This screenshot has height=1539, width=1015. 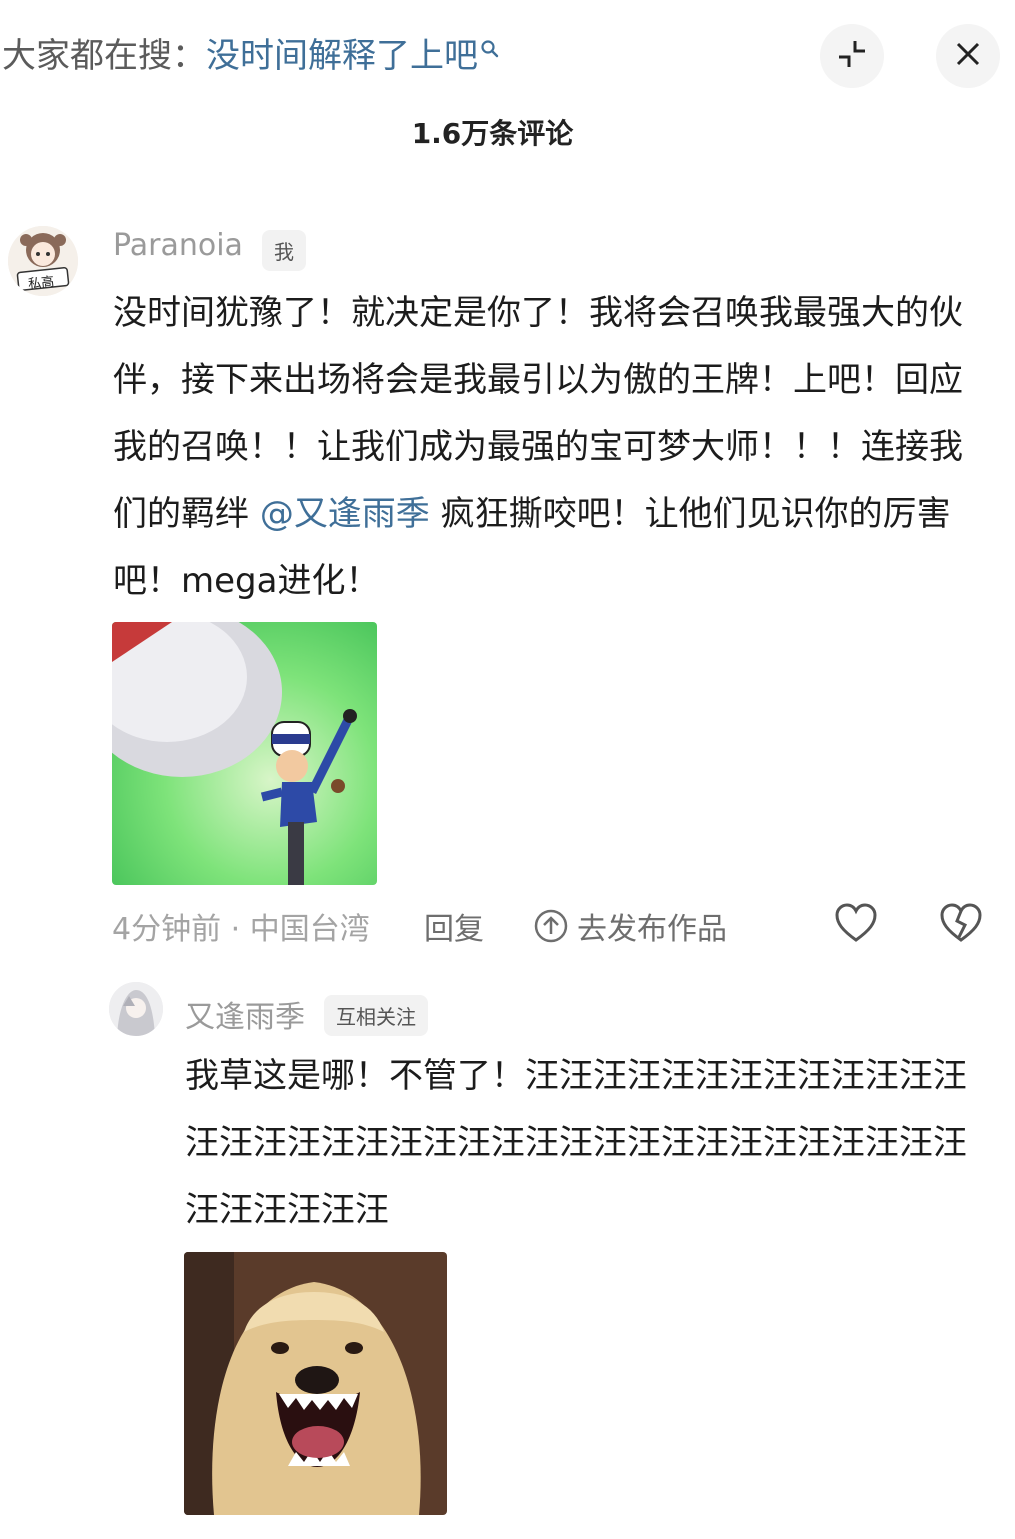 I want to click on reply-button: 回复, so click(x=454, y=926).